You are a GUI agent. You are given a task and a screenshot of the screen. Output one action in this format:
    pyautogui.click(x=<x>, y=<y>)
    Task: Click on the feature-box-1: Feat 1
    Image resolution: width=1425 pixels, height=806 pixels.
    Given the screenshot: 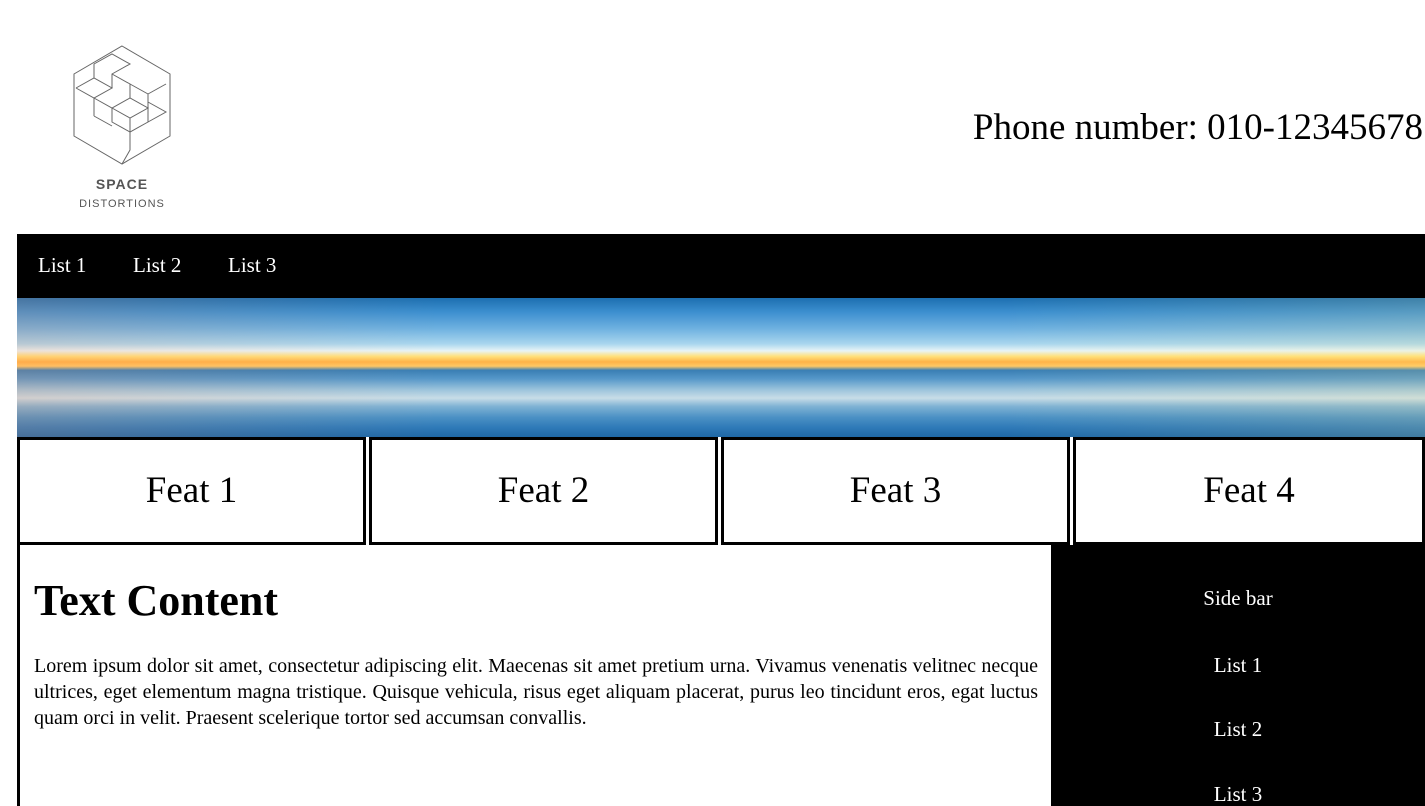 What is the action you would take?
    pyautogui.click(x=191, y=491)
    